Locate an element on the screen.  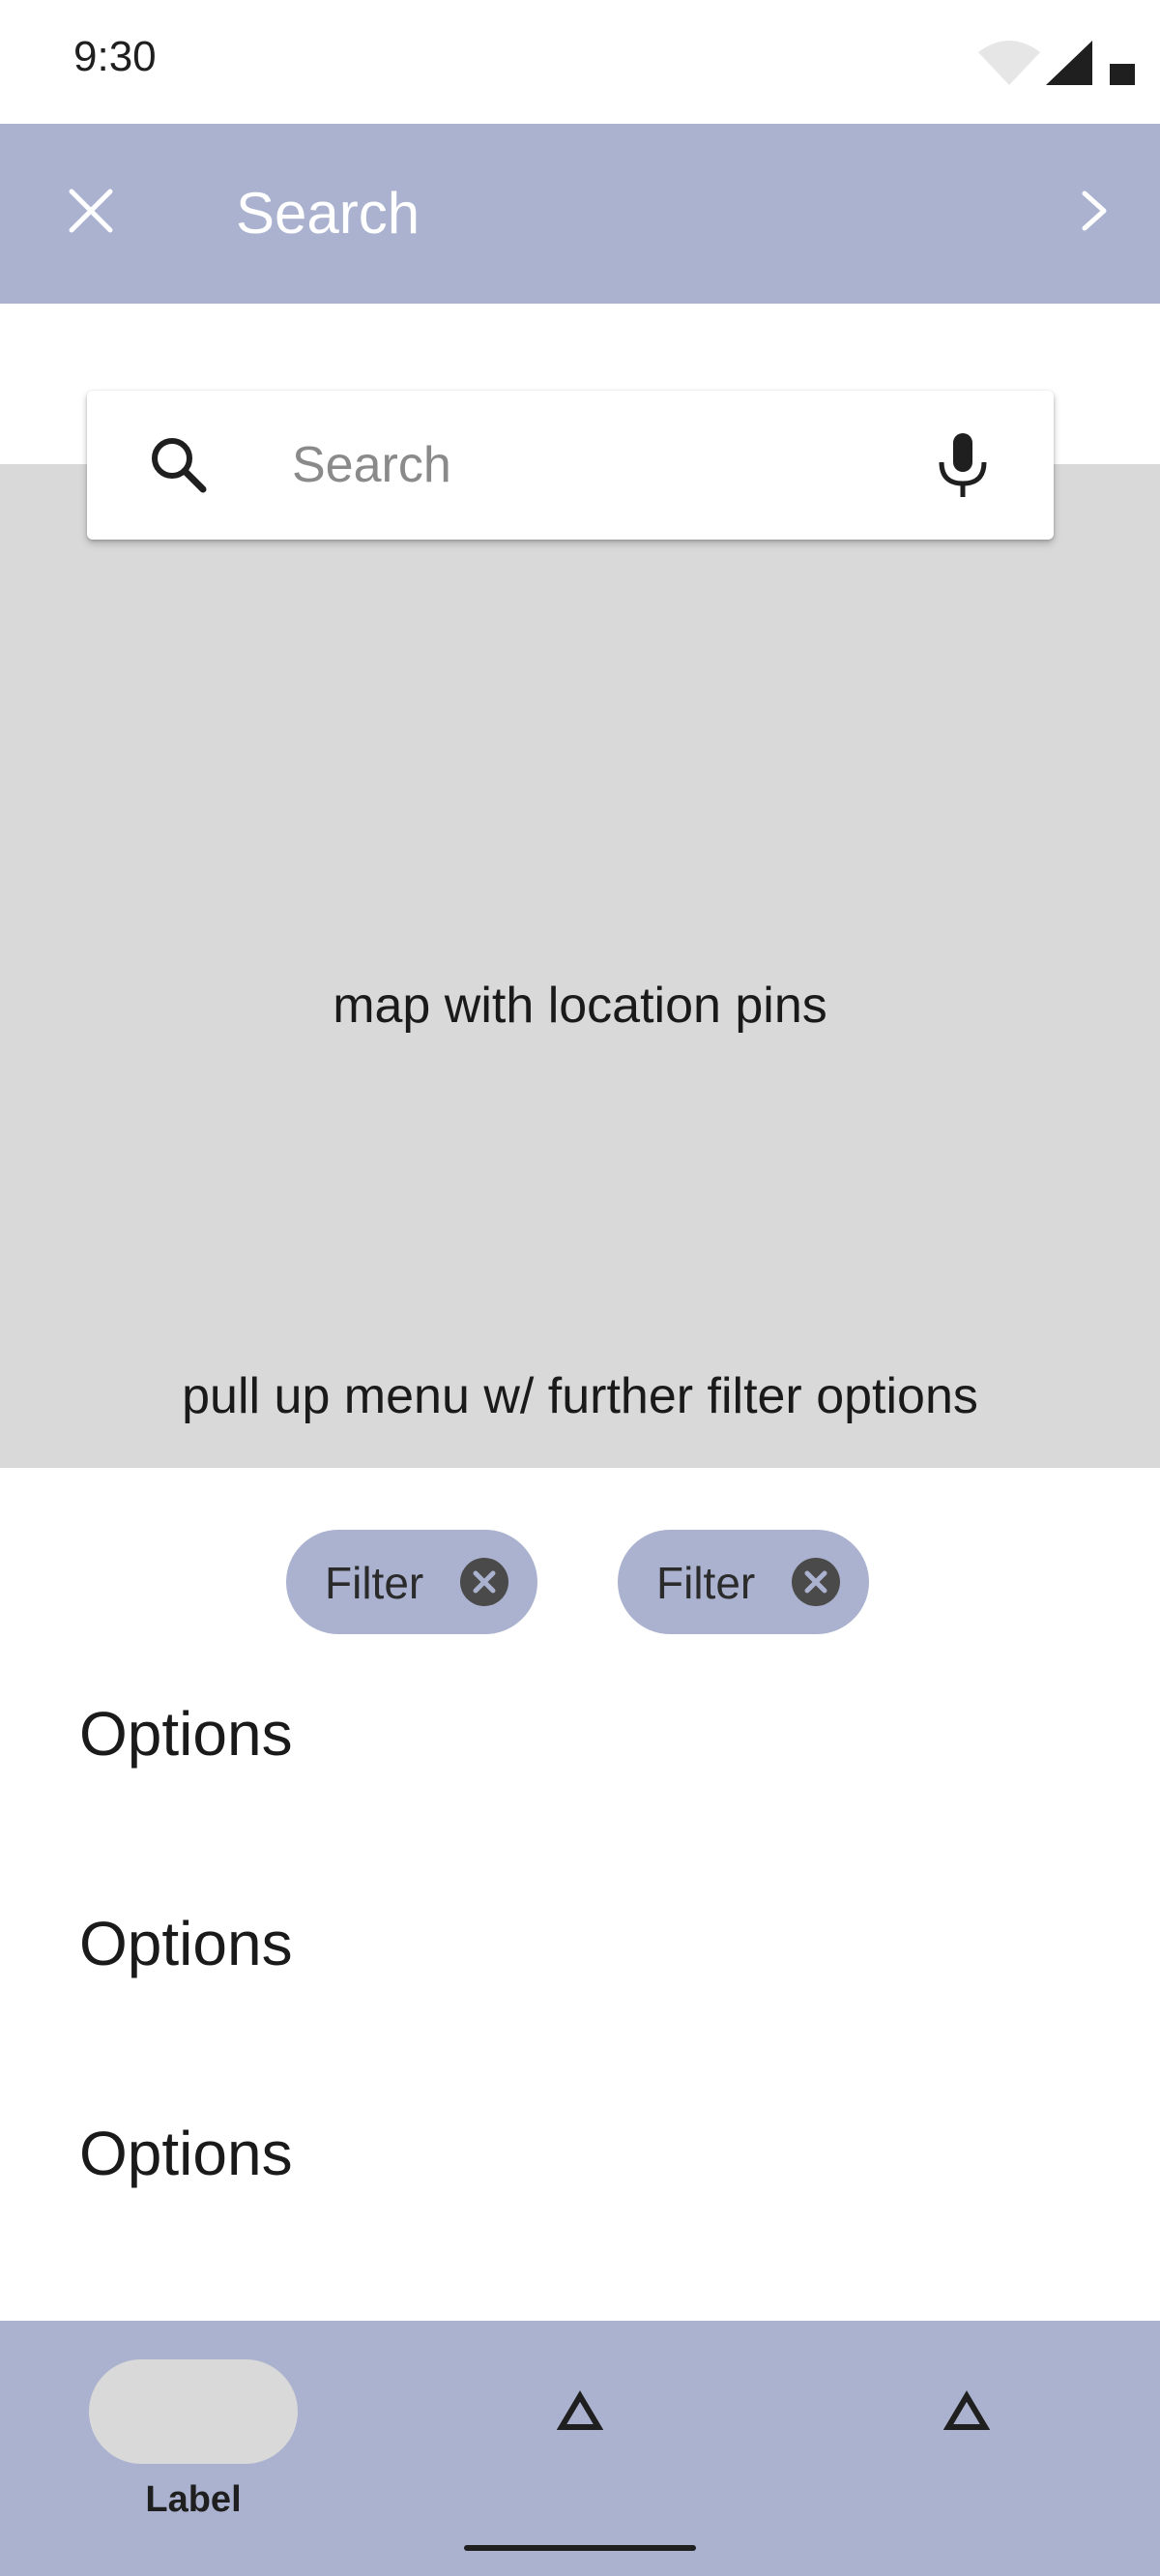
wifi-icon is located at coordinates (1009, 63).